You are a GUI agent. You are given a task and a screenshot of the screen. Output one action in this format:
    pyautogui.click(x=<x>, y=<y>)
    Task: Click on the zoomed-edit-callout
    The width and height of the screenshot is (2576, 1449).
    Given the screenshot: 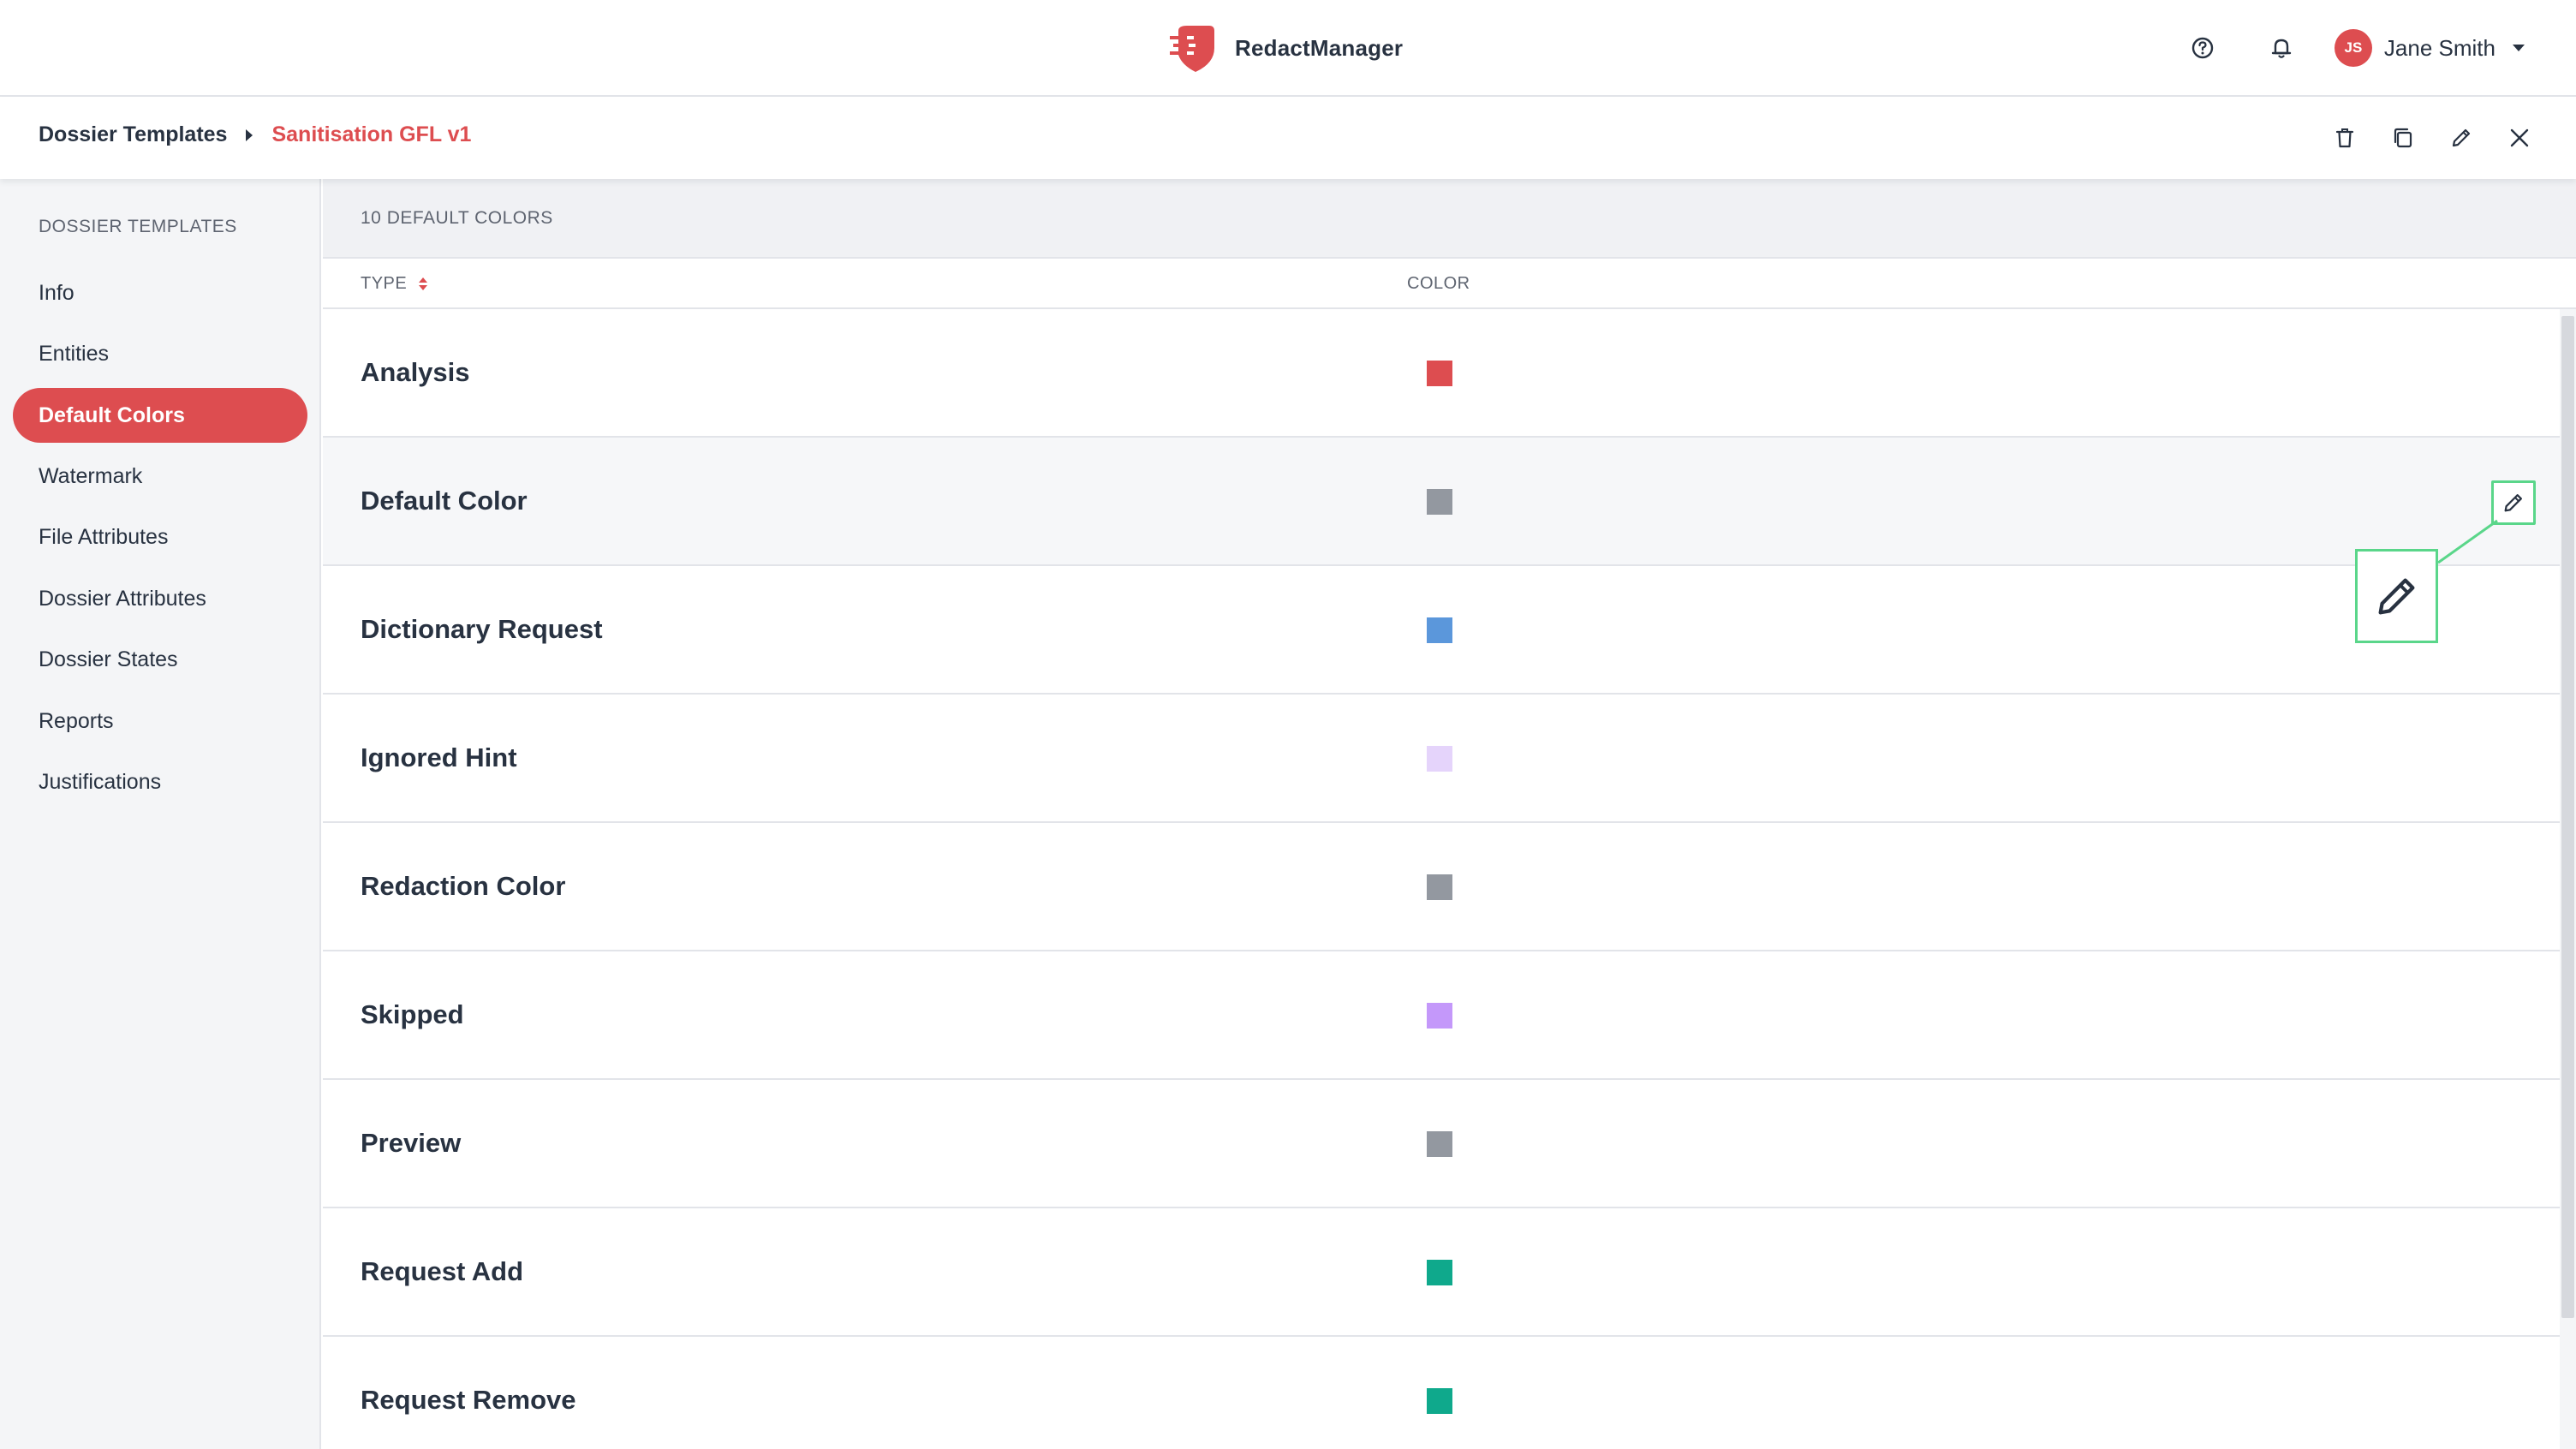 What is the action you would take?
    pyautogui.click(x=2396, y=596)
    